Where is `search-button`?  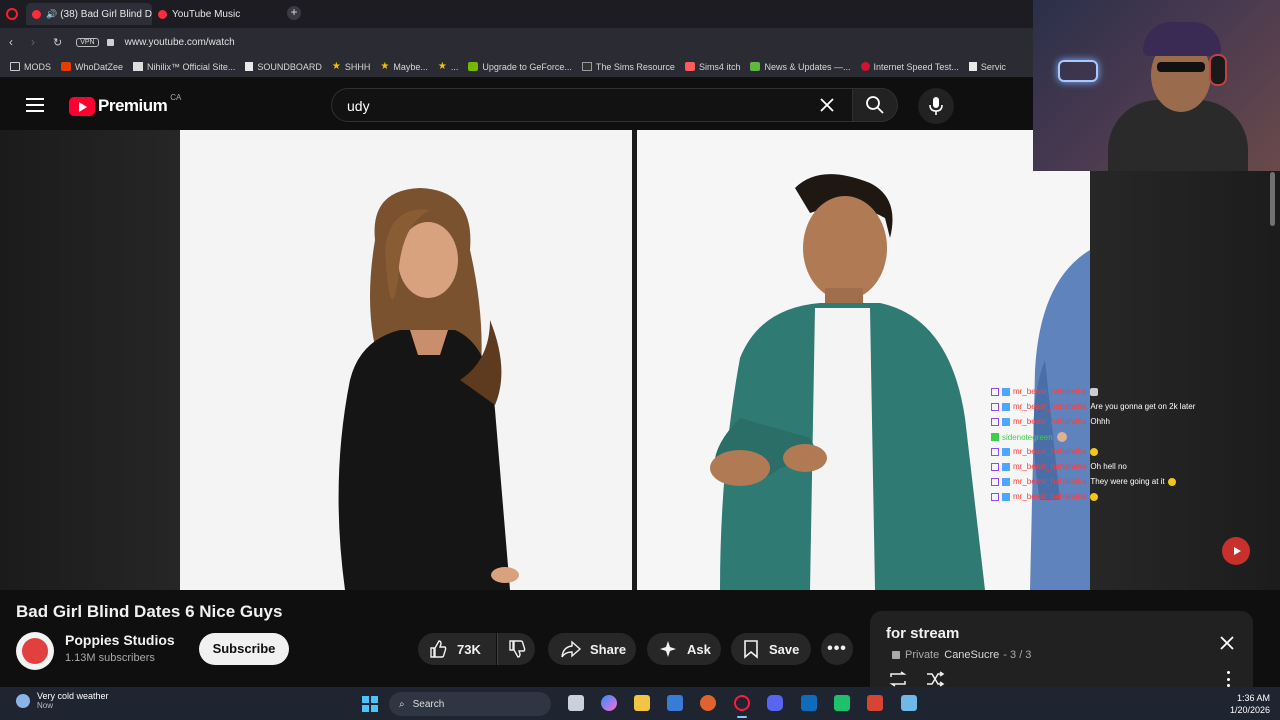
search-button is located at coordinates (875, 105).